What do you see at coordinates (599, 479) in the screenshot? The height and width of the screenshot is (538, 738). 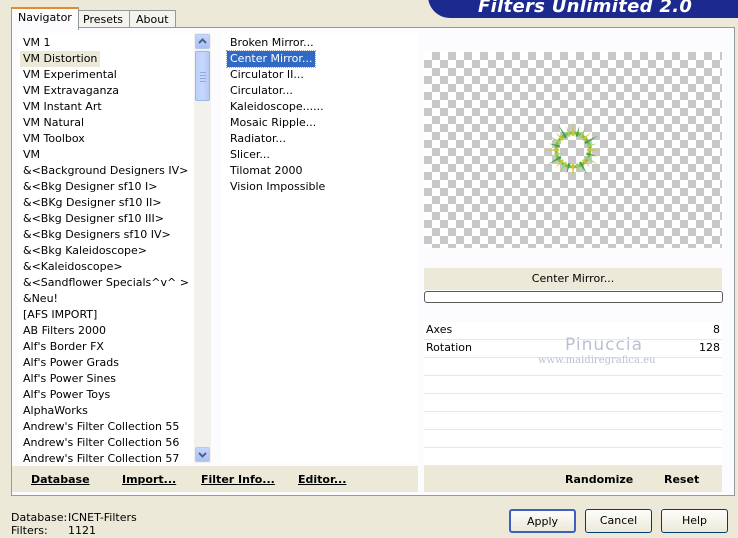 I see `randomize-button: Randomize` at bounding box center [599, 479].